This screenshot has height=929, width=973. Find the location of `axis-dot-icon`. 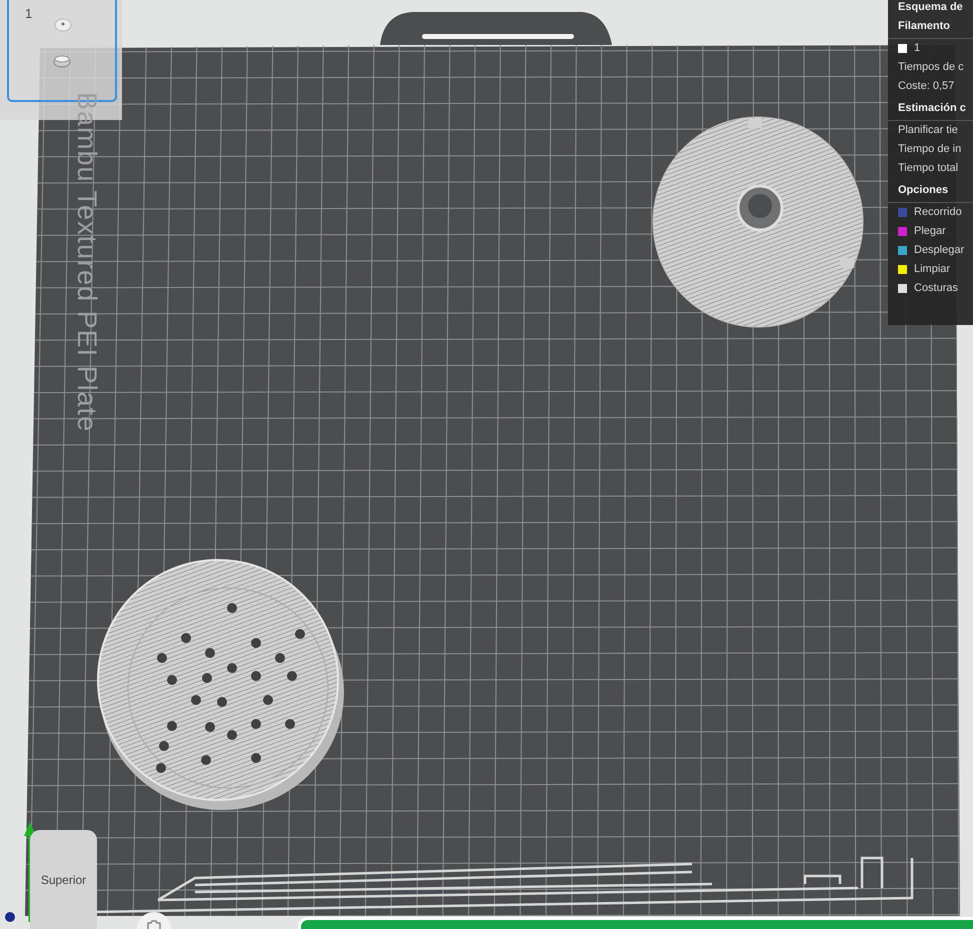

axis-dot-icon is located at coordinates (10, 917).